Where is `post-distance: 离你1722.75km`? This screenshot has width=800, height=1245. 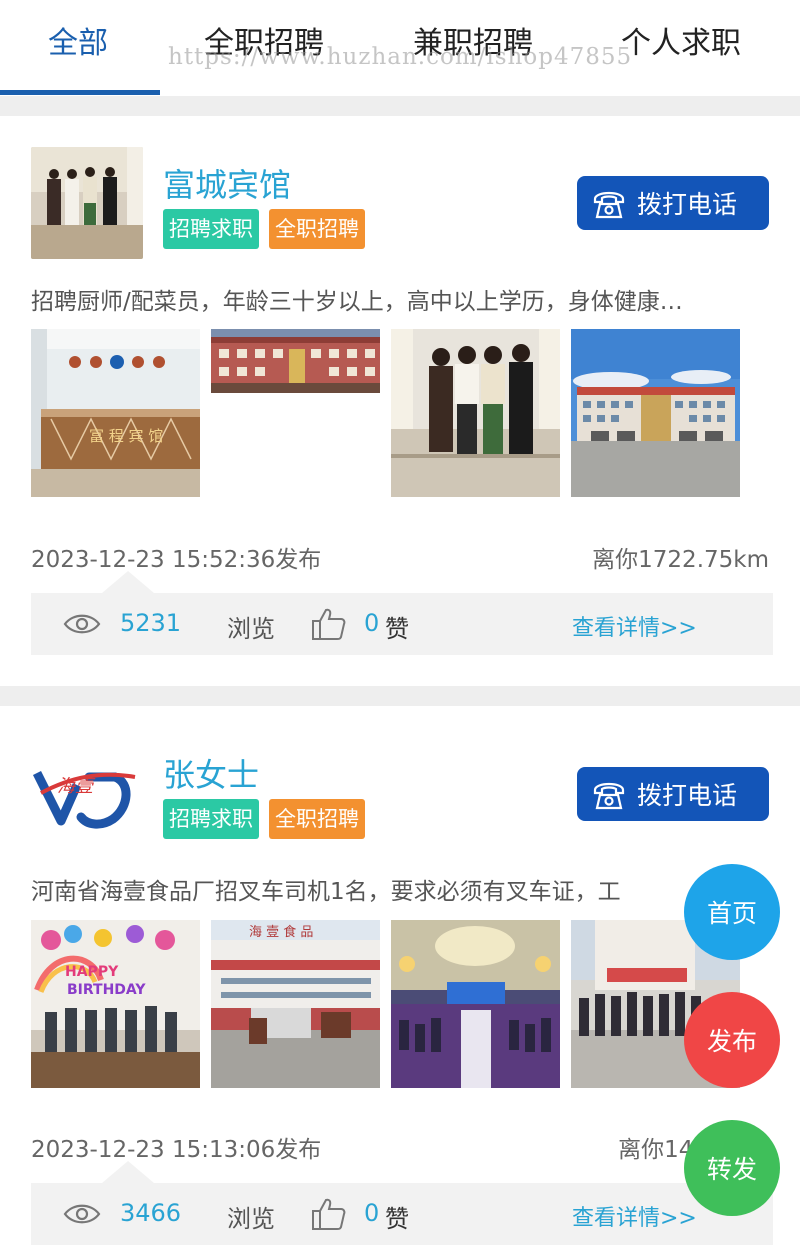
post-distance: 离你1722.75km is located at coordinates (680, 560).